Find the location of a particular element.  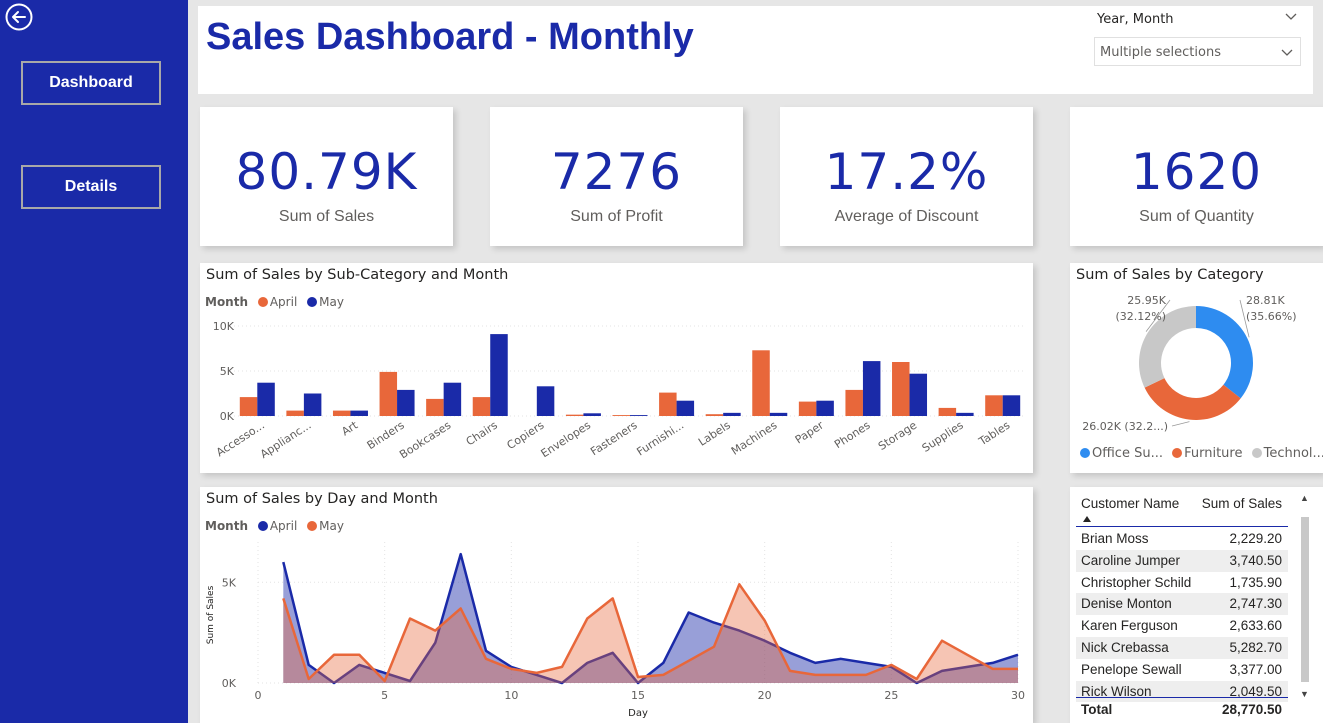

table-row: Denise Monton 2,747.30 is located at coordinates (1182, 604).